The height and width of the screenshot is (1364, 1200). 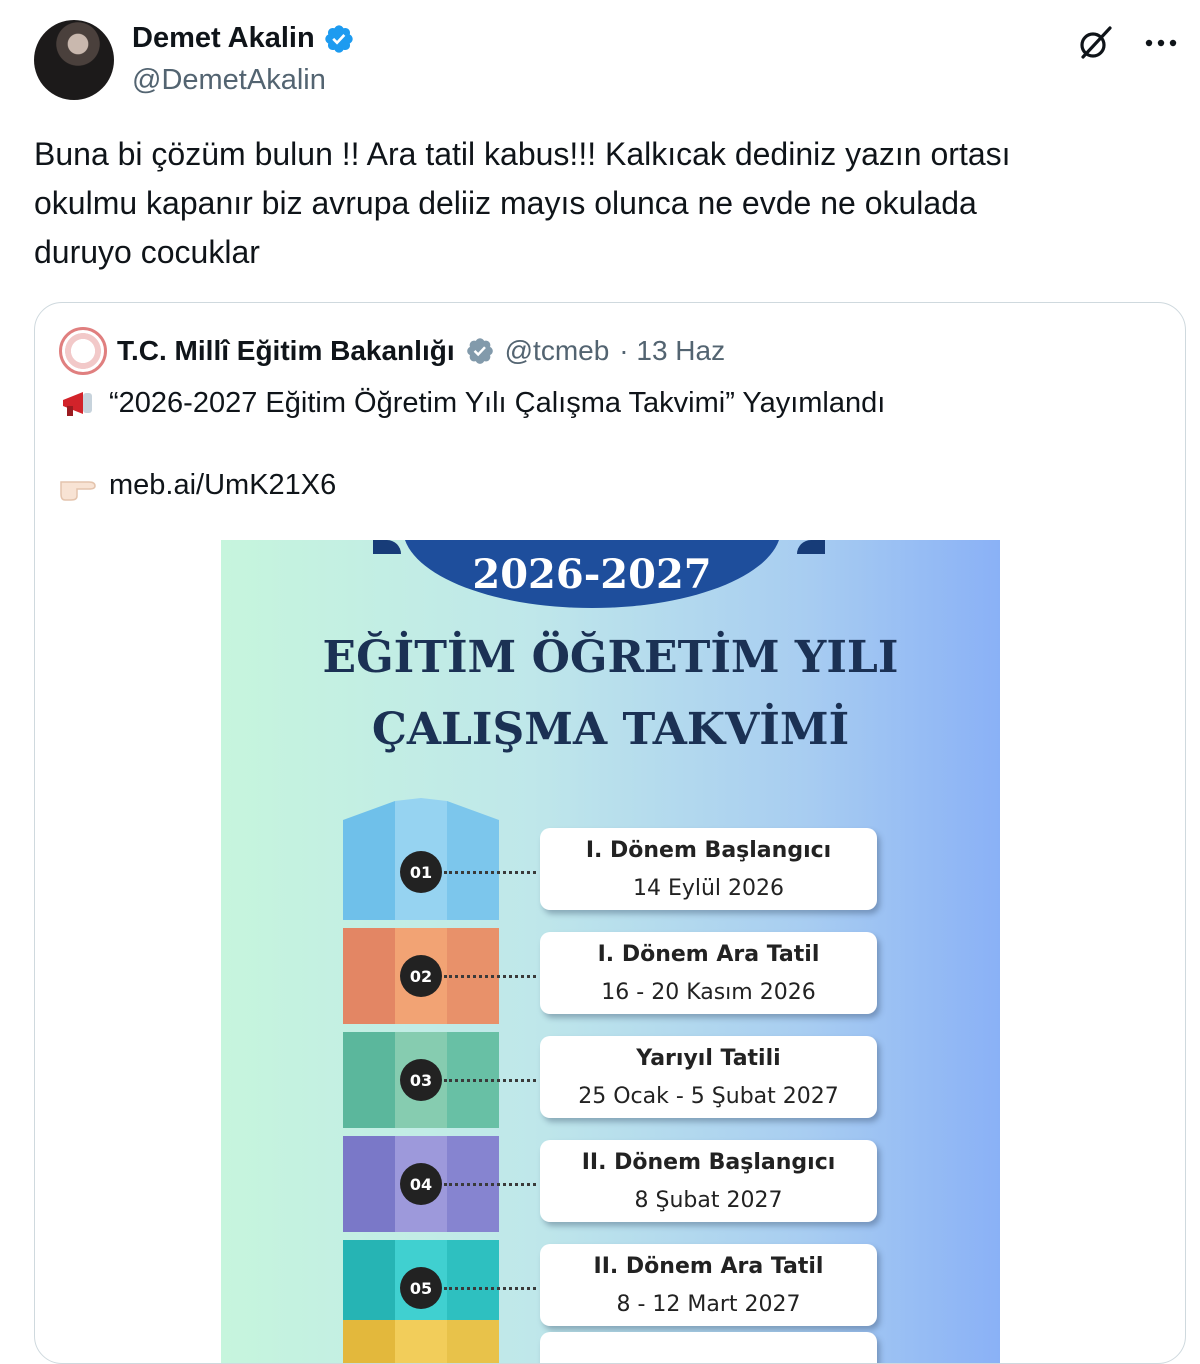 What do you see at coordinates (223, 38) in the screenshot?
I see `author-name: Demet Akalin` at bounding box center [223, 38].